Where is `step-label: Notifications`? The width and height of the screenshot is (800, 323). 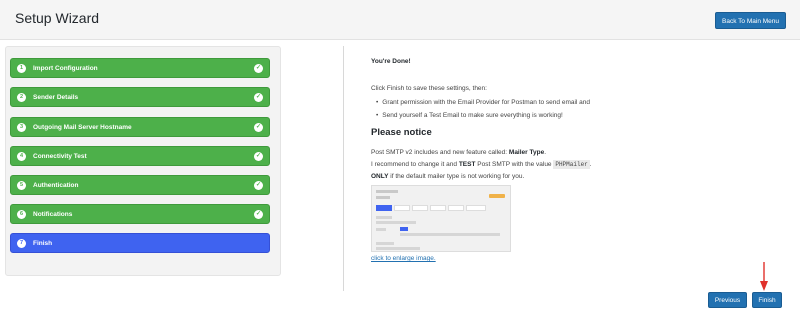
step-label: Notifications is located at coordinates (53, 214).